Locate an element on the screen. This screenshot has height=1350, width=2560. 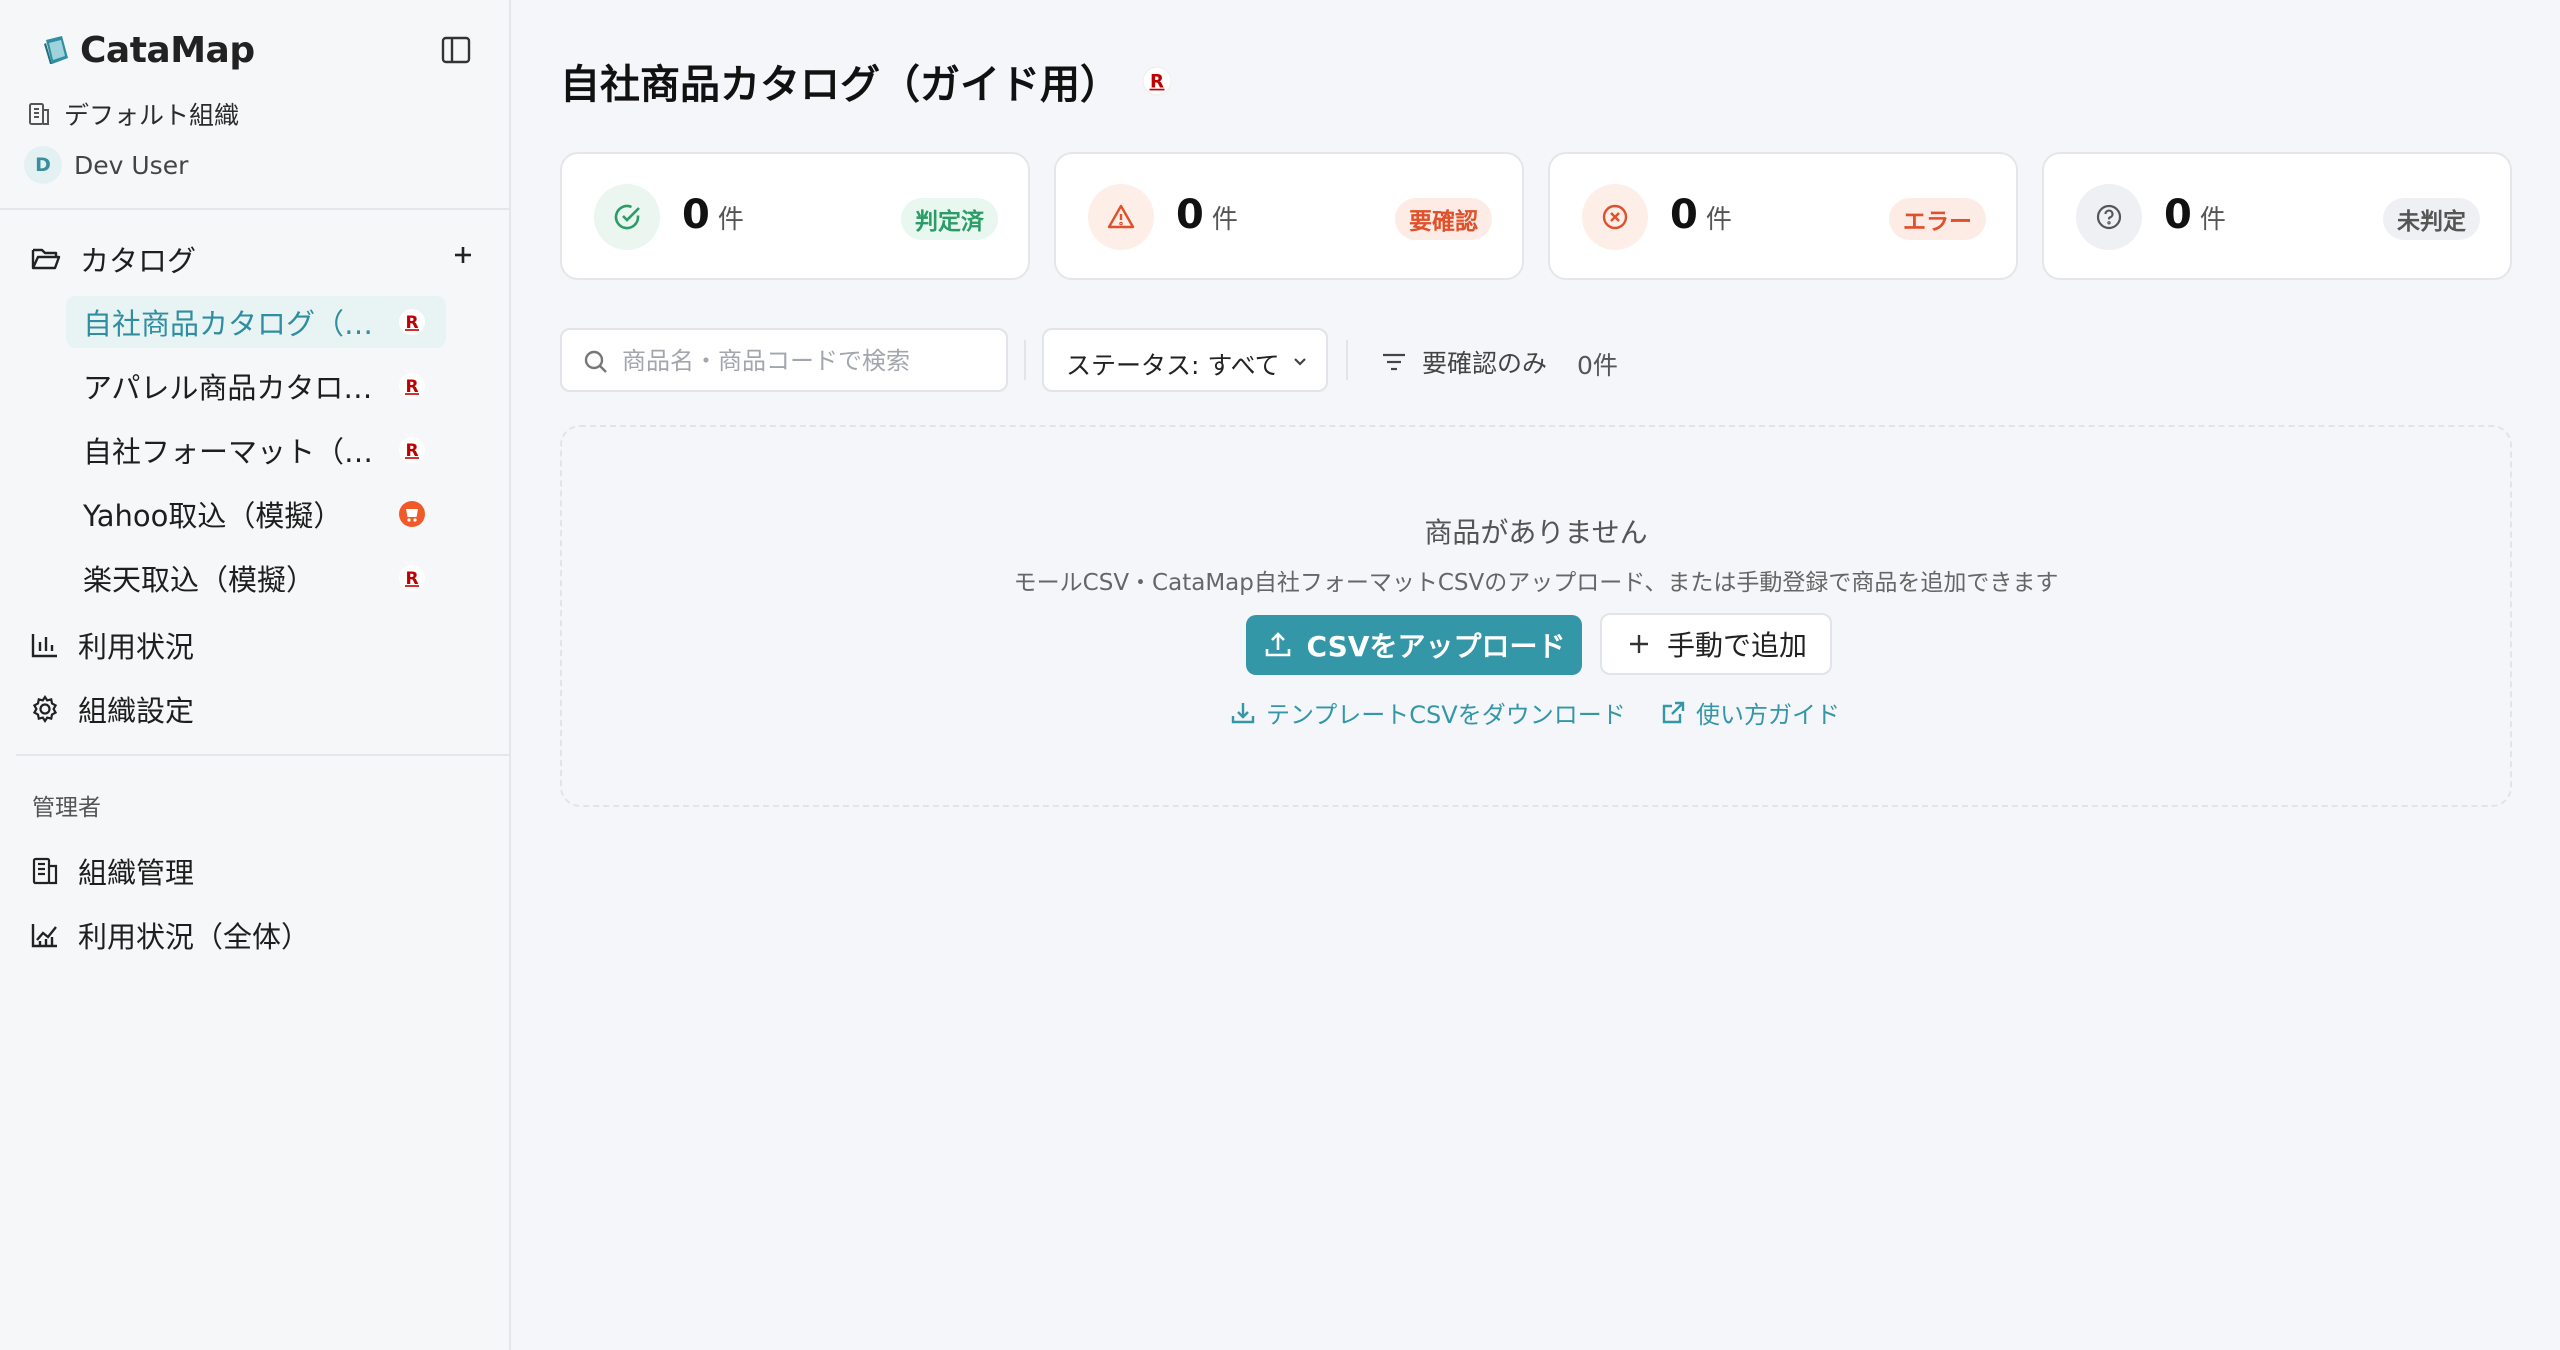
nav-usage-all: 利用状況（全体） is located at coordinates (170, 935).